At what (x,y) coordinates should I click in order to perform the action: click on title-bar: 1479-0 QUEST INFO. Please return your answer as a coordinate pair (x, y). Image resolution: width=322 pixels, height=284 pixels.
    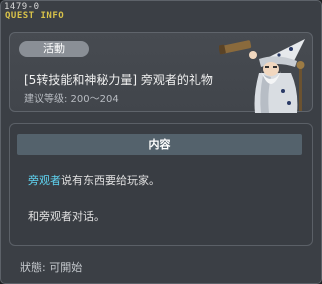
    Looking at the image, I should click on (161, 13).